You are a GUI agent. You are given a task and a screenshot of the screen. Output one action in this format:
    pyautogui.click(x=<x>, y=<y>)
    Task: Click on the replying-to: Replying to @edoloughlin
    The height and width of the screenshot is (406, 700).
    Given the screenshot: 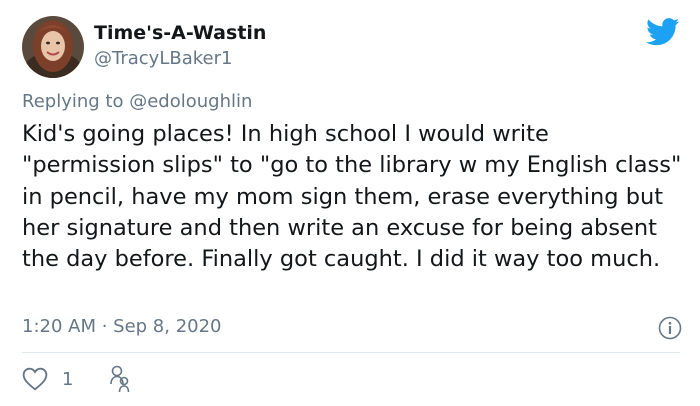 What is the action you would take?
    pyautogui.click(x=137, y=101)
    